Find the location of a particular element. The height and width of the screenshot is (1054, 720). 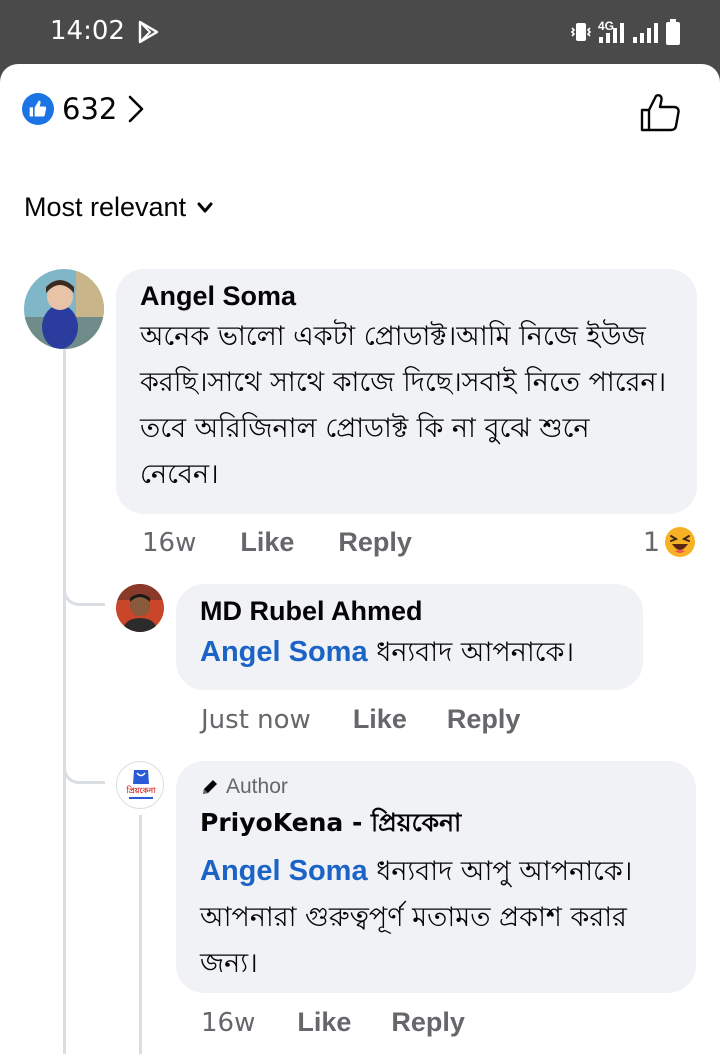

thread-line is located at coordinates (64, 700).